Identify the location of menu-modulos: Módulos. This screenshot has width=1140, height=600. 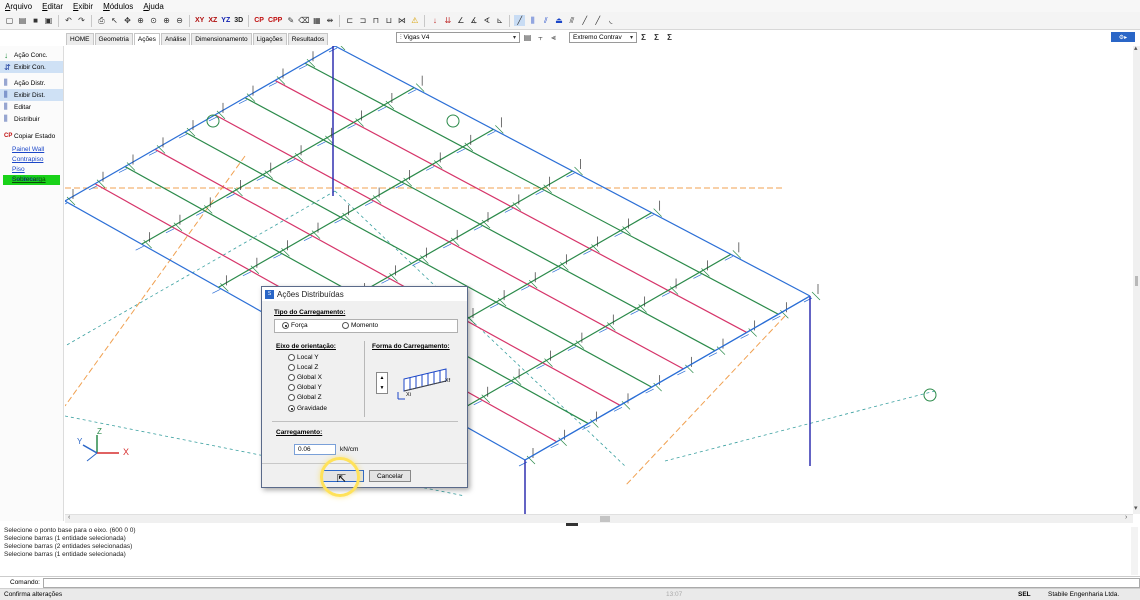
(118, 6).